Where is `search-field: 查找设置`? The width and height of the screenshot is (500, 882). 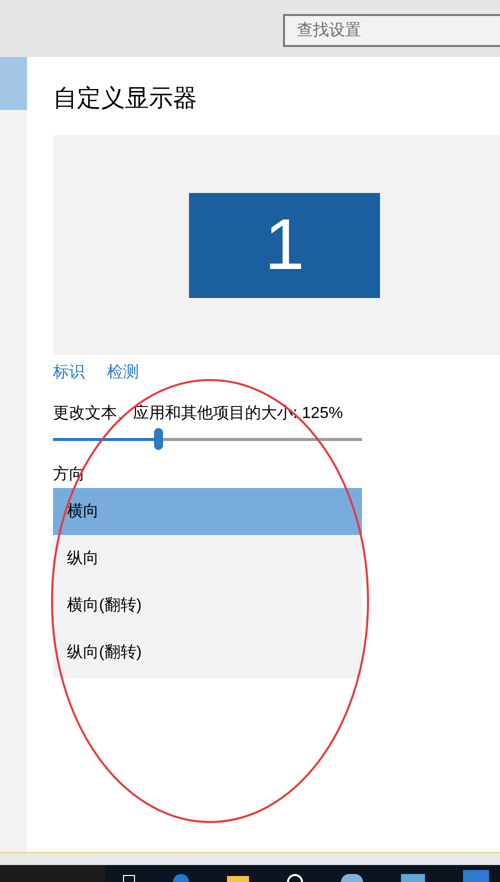
search-field: 查找设置 is located at coordinates (391, 30).